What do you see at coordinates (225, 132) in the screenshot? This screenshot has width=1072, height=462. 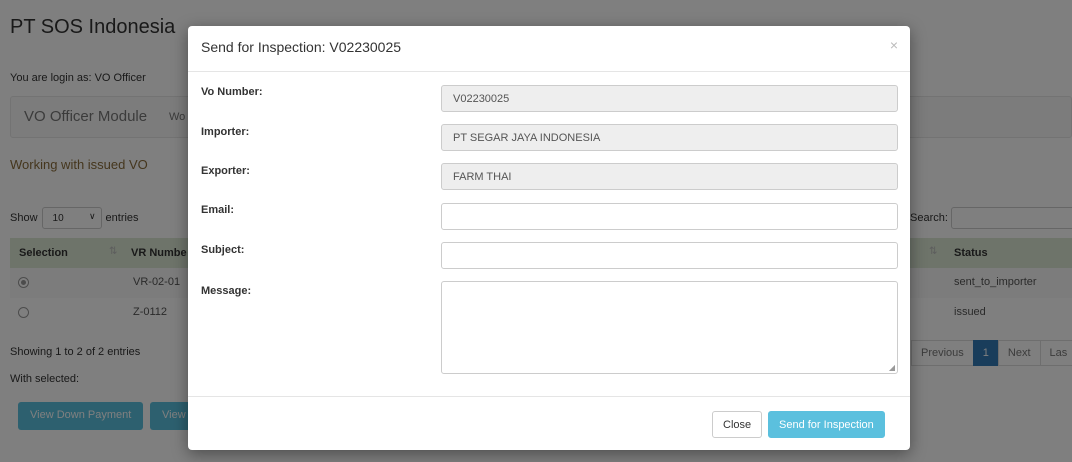 I see `importer-label: Importer:` at bounding box center [225, 132].